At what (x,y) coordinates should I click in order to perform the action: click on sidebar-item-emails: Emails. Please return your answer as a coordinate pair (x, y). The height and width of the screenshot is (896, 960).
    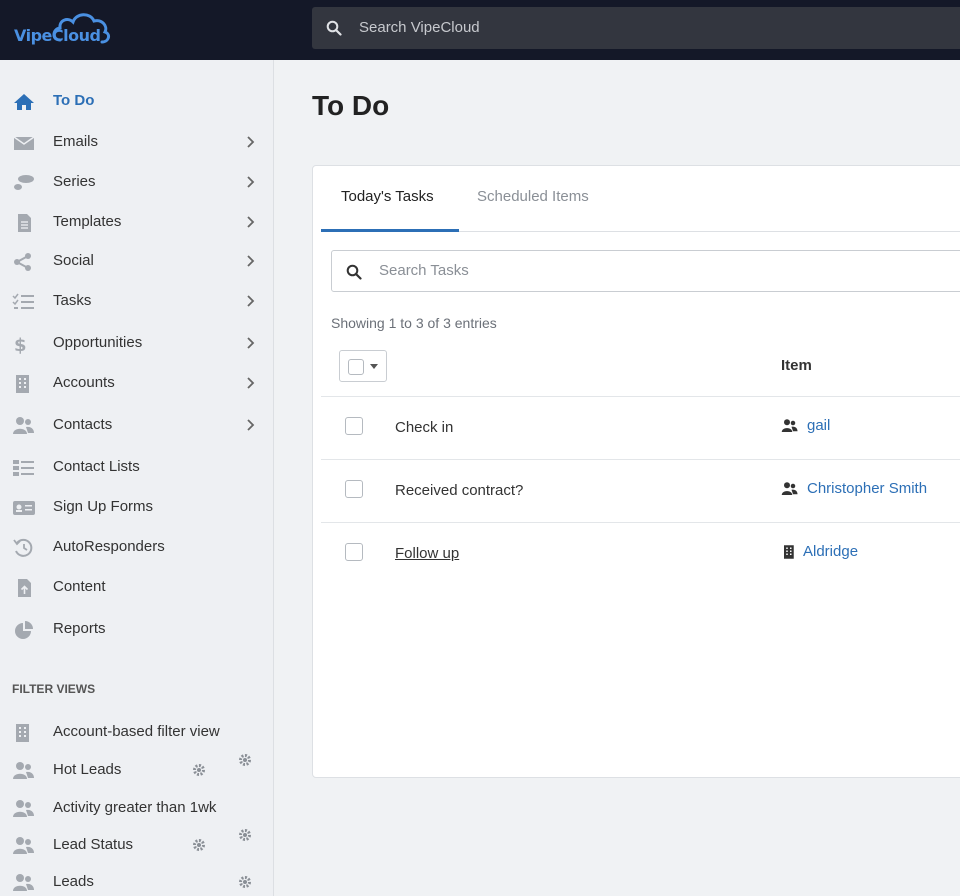
    Looking at the image, I should click on (137, 142).